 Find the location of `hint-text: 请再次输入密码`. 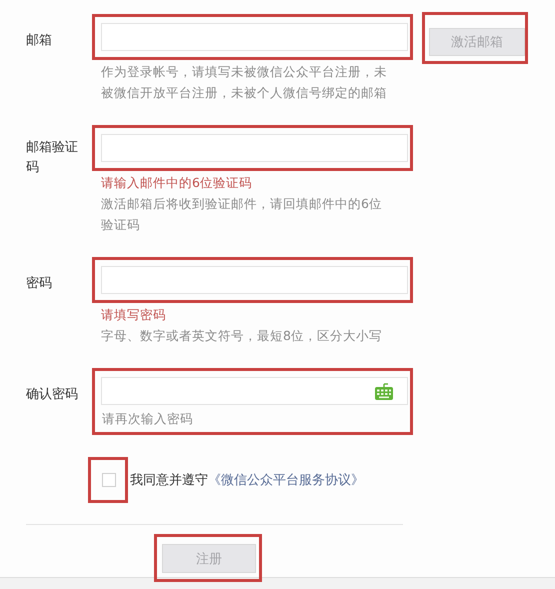

hint-text: 请再次输入密码 is located at coordinates (148, 419).